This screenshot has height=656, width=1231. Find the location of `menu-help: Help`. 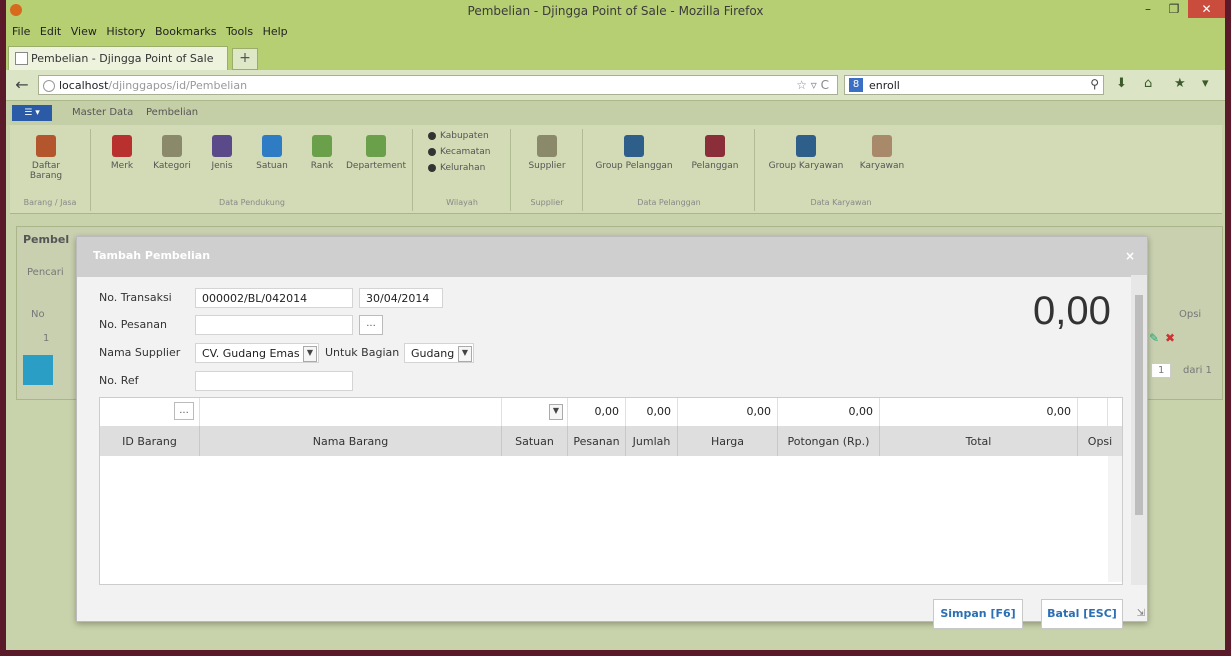

menu-help: Help is located at coordinates (275, 31).